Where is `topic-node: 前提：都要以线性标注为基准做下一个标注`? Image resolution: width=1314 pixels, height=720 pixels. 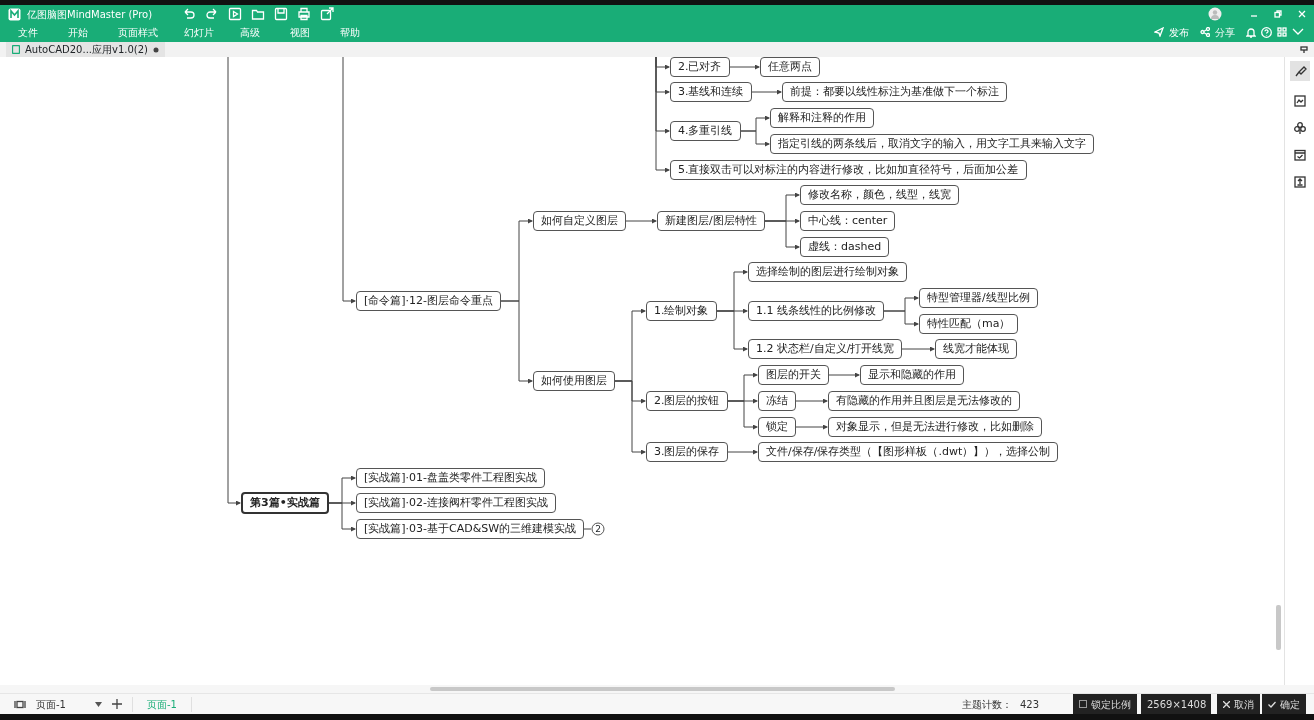
topic-node: 前提：都要以线性标注为基准做下一个标注 is located at coordinates (894, 92).